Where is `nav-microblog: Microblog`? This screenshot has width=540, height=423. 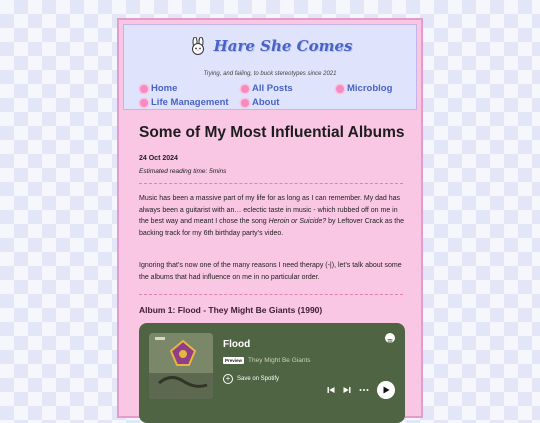 nav-microblog: Microblog is located at coordinates (364, 88).